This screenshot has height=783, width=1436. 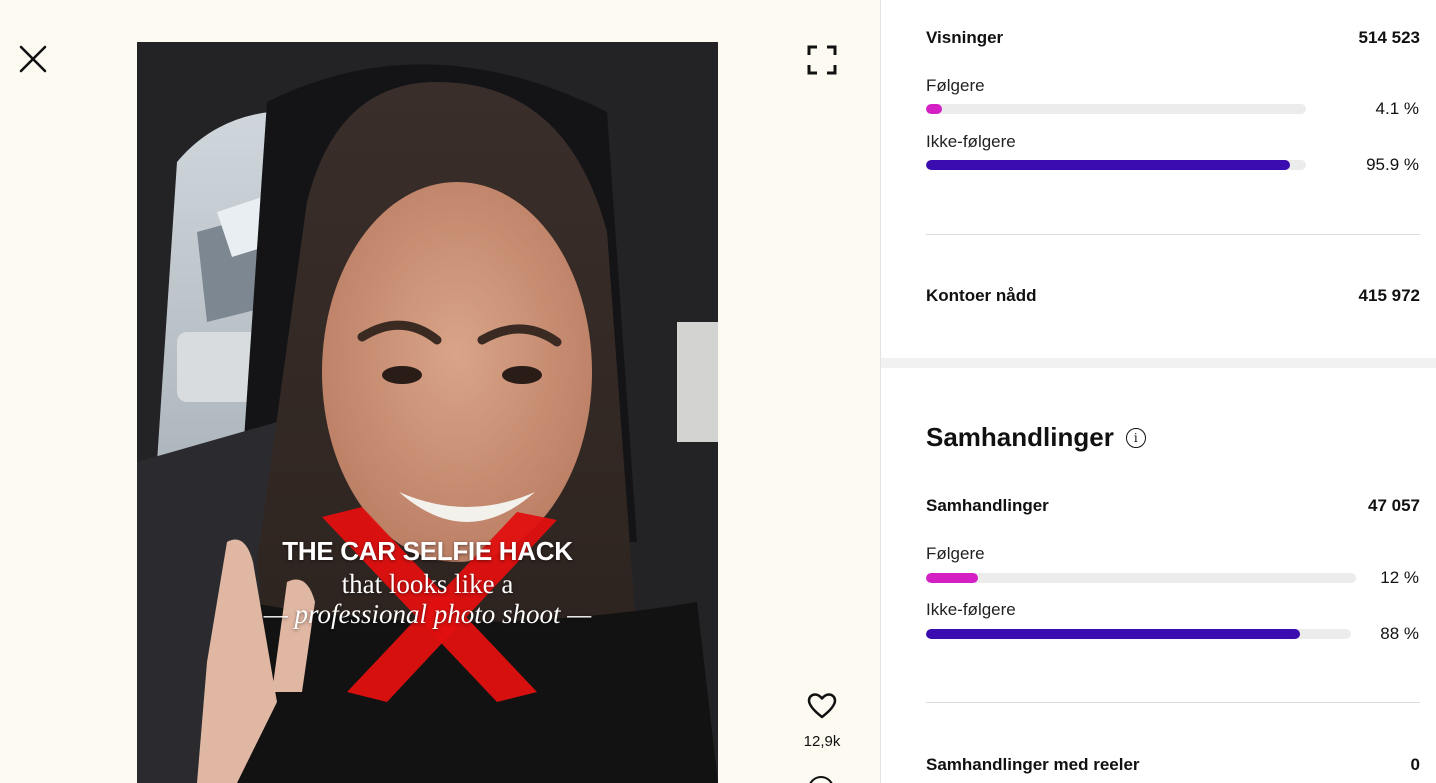 I want to click on close-icon, so click(x=33, y=59).